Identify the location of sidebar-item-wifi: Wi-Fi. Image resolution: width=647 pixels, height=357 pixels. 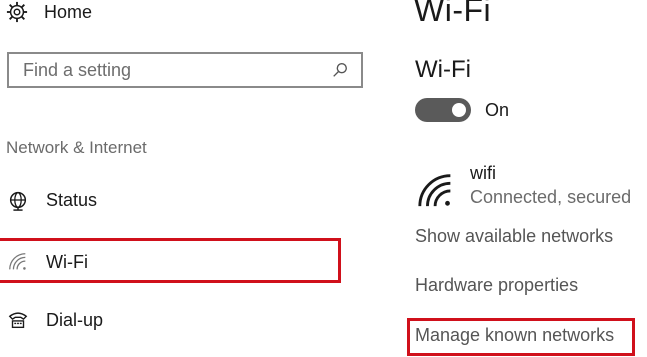
(47, 262).